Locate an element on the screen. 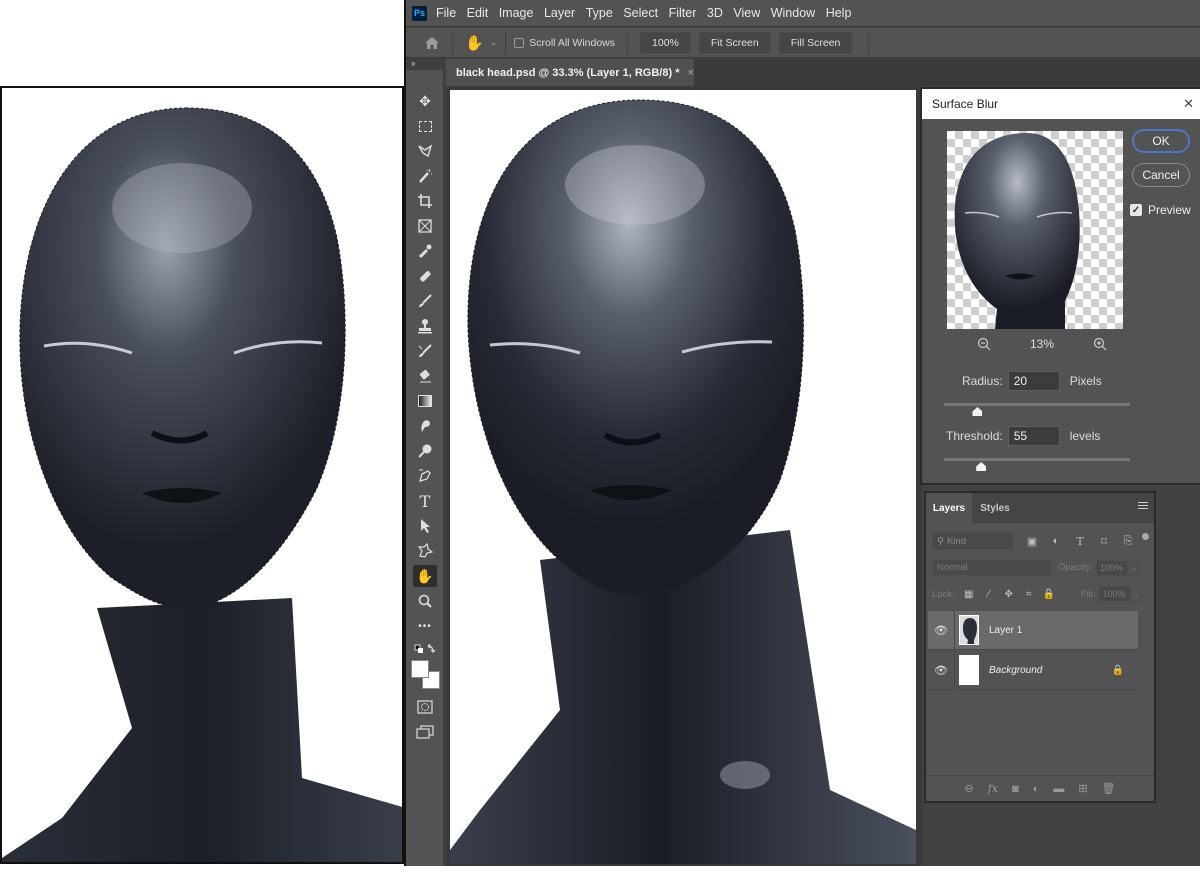 The width and height of the screenshot is (1200, 874). type-layer-filter-icon: T is located at coordinates (1080, 541).